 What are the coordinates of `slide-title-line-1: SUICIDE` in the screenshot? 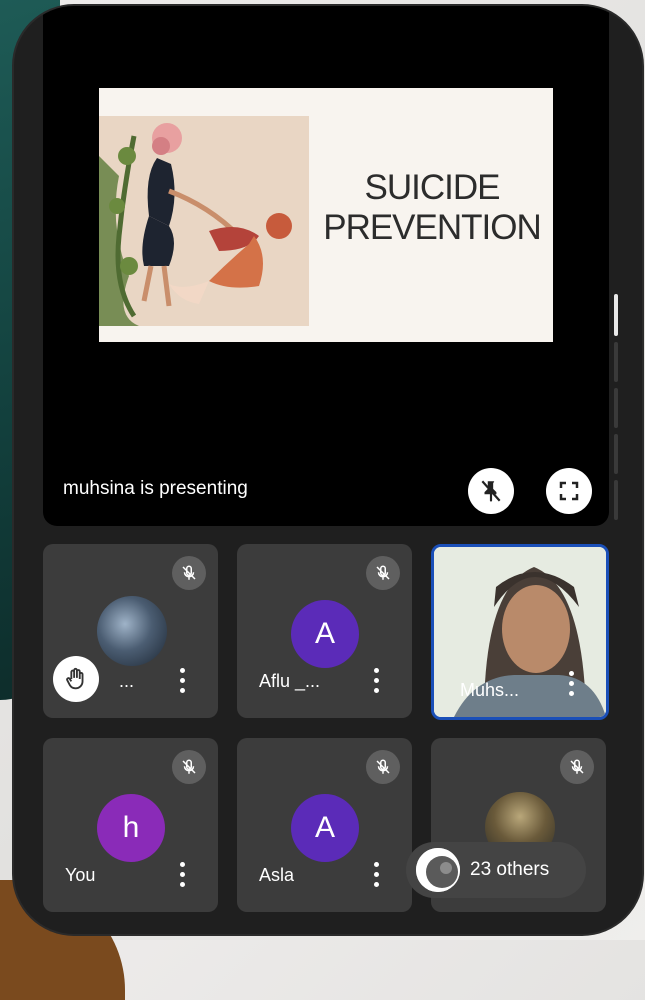 It's located at (432, 187).